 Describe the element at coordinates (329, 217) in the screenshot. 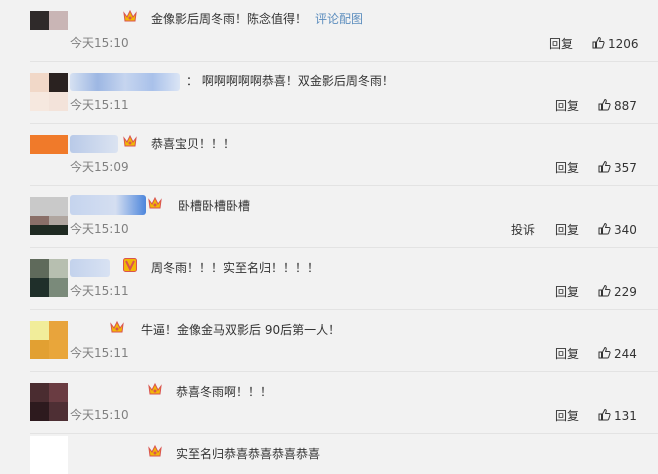

I see `comment-item: 卧槽卧槽卧槽 今天15:10 投诉 回复 340` at that location.